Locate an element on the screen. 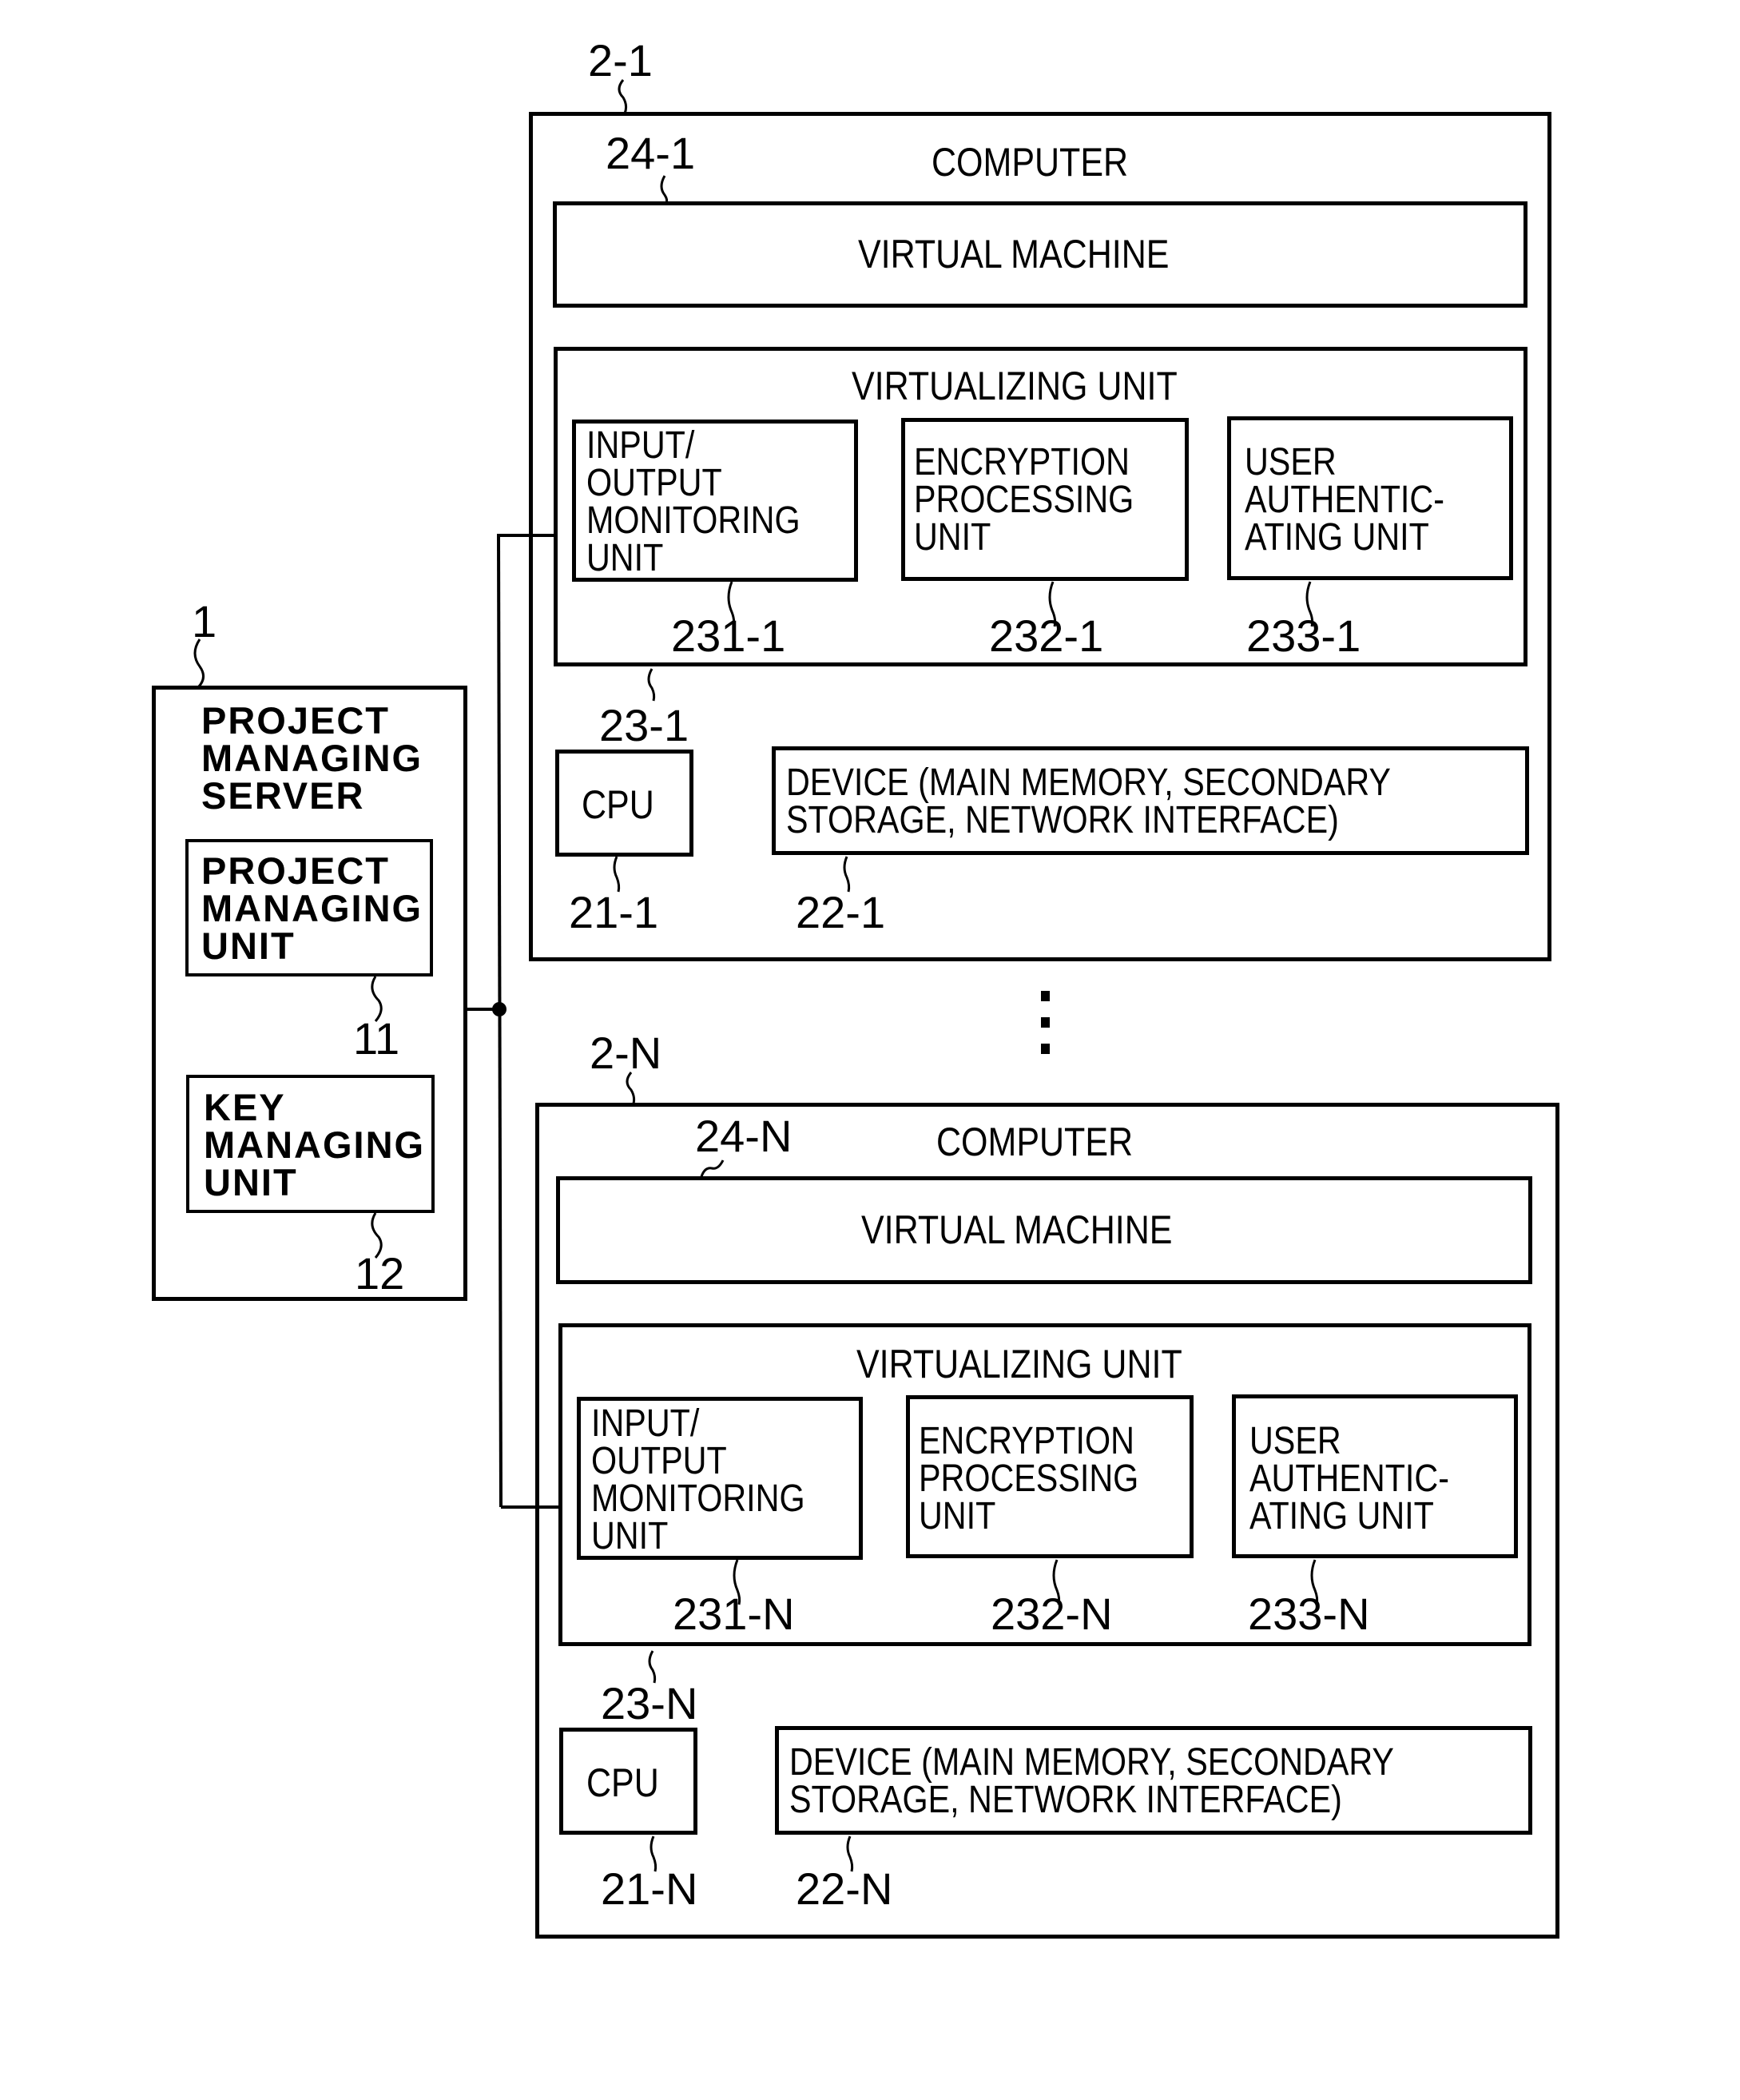 The height and width of the screenshot is (2100, 1740). key-managing-unit-label: KEY MANAGING UNIT is located at coordinates (315, 1144).